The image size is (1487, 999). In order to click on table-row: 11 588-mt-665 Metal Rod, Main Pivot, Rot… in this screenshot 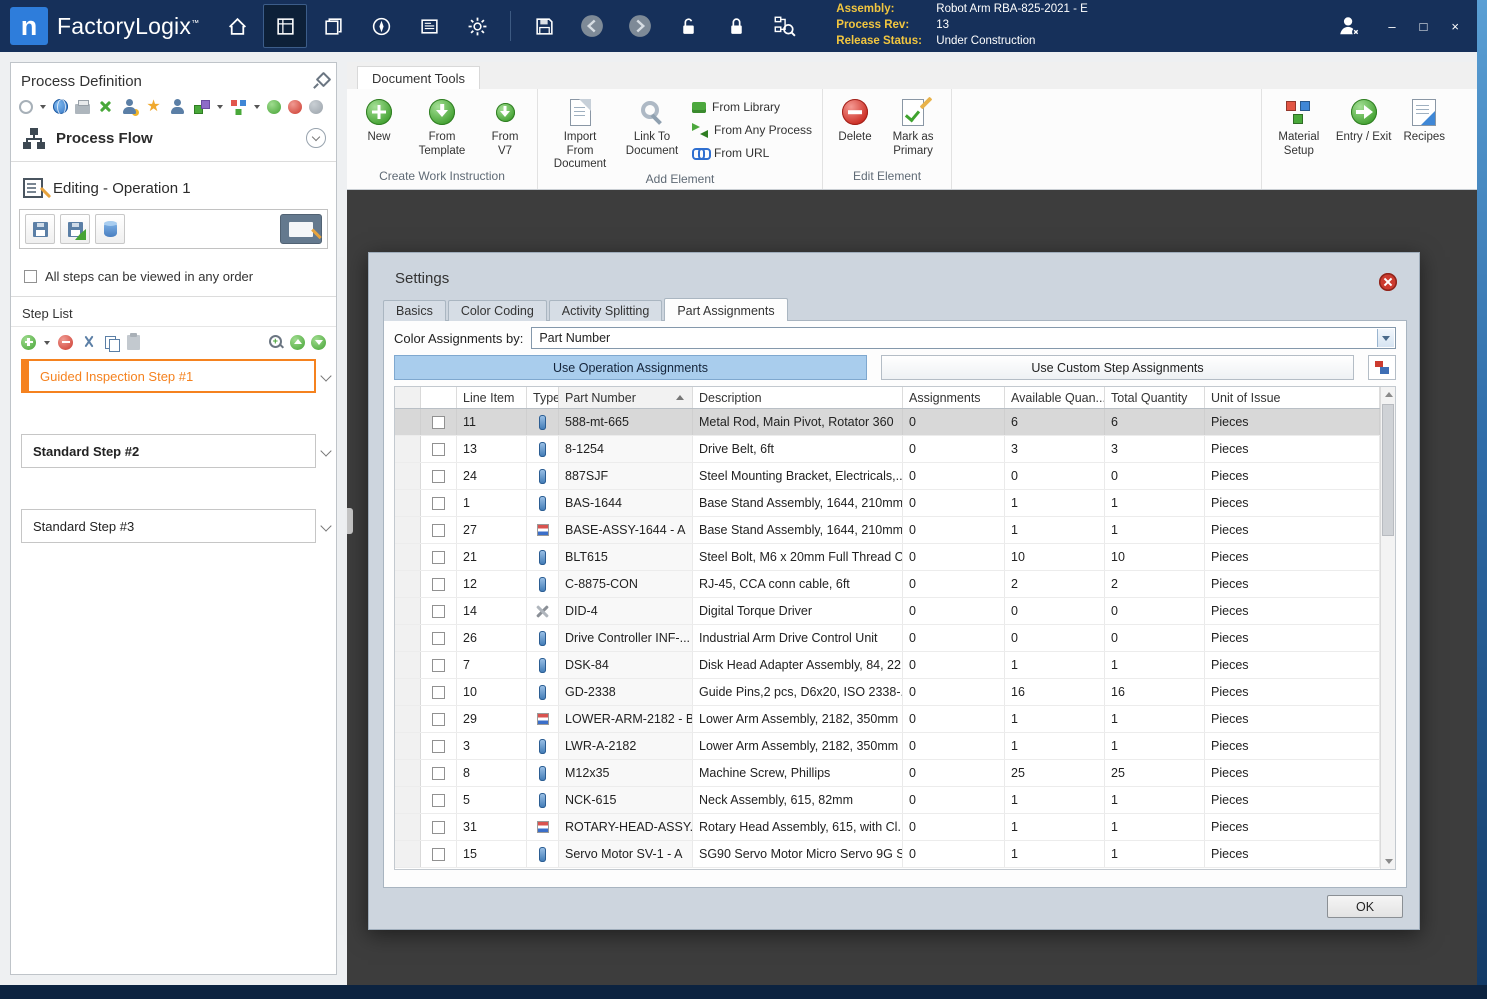, I will do `click(887, 422)`.